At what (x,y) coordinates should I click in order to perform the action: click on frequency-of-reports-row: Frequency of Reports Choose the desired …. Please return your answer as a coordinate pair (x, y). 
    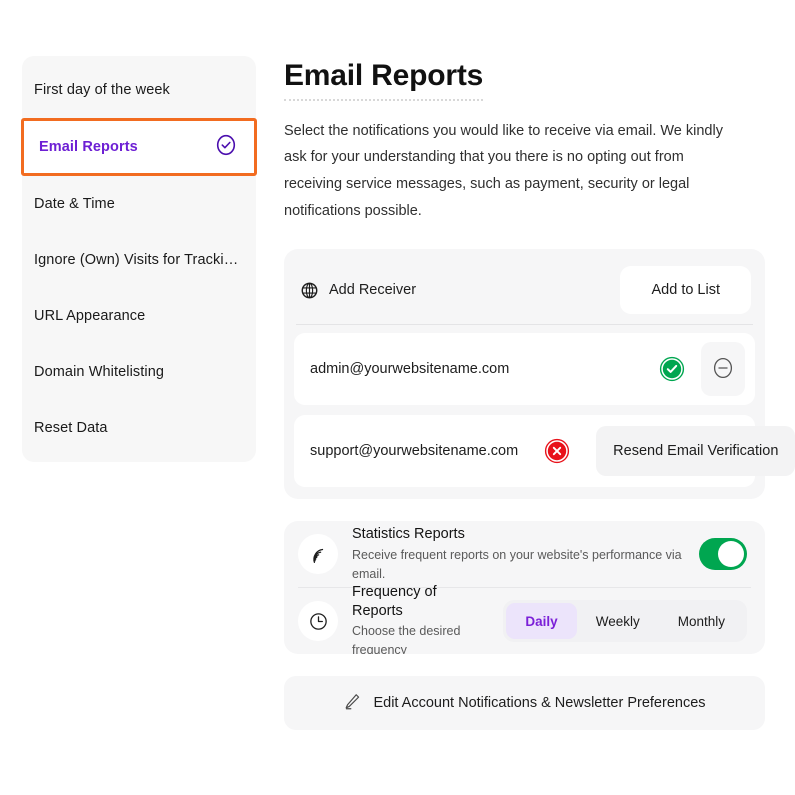
    Looking at the image, I should click on (524, 619).